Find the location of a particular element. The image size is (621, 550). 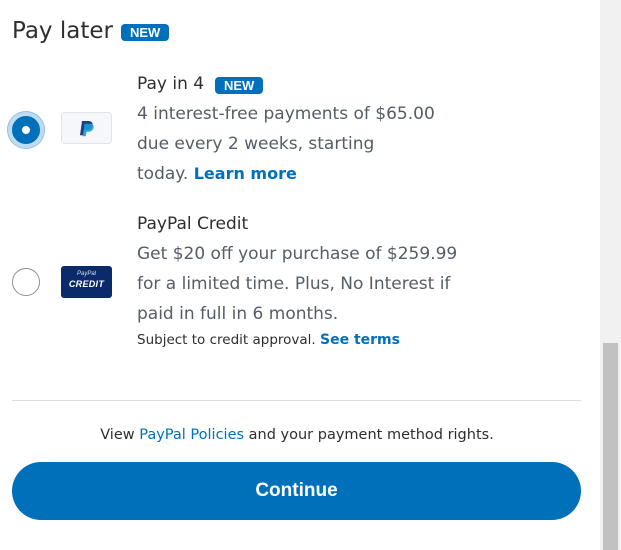

fine-print: Subject to credit approval. See terms is located at coordinates (268, 340).